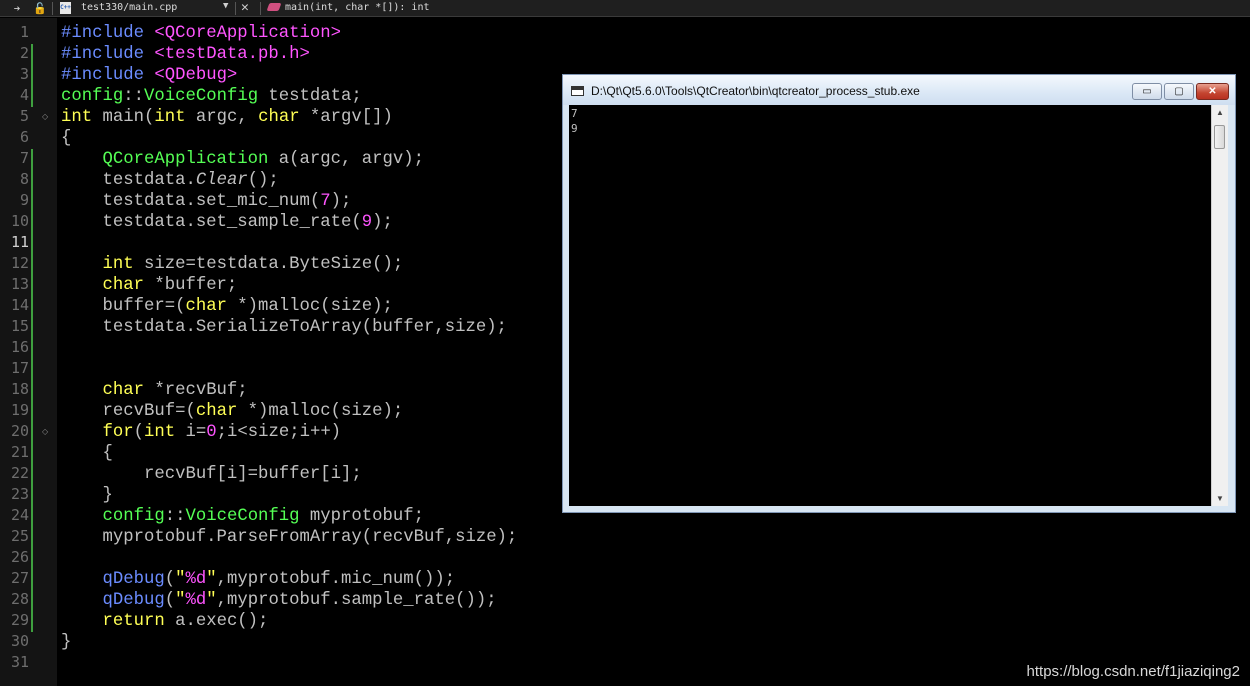 This screenshot has width=1250, height=686. I want to click on console-output-line: 7, so click(574, 113).